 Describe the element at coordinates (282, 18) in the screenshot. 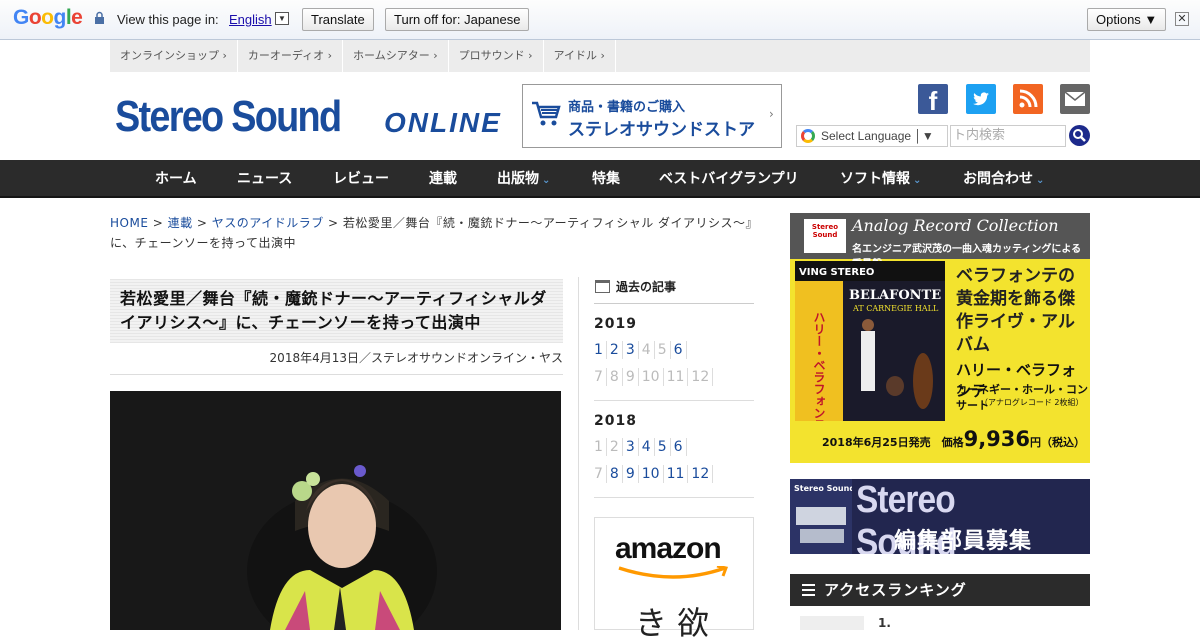

I see `language-dropdown-icon: ▼` at that location.